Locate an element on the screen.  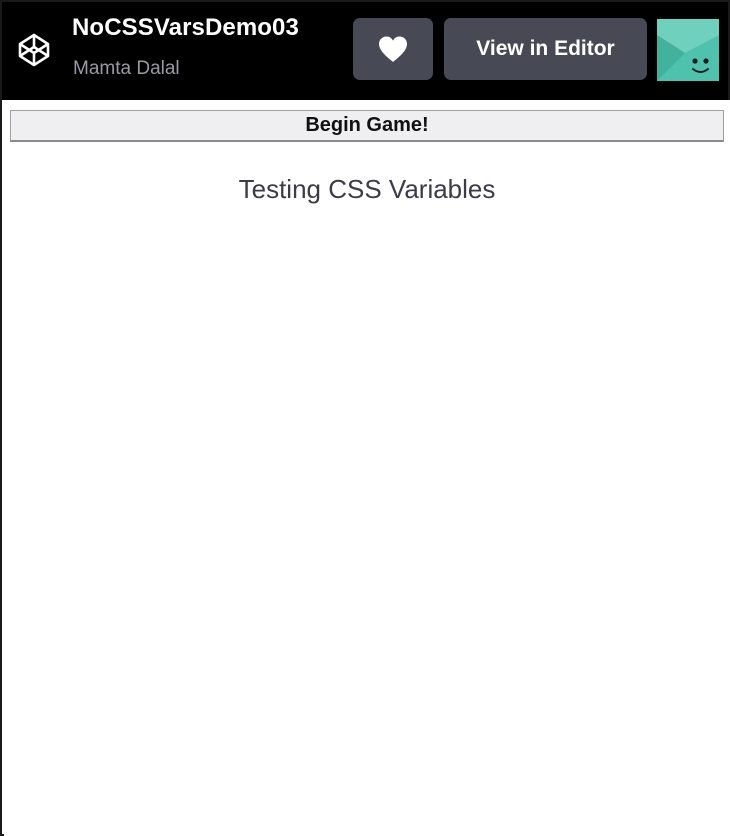
begin-game-button: Begin Game! is located at coordinates (367, 126).